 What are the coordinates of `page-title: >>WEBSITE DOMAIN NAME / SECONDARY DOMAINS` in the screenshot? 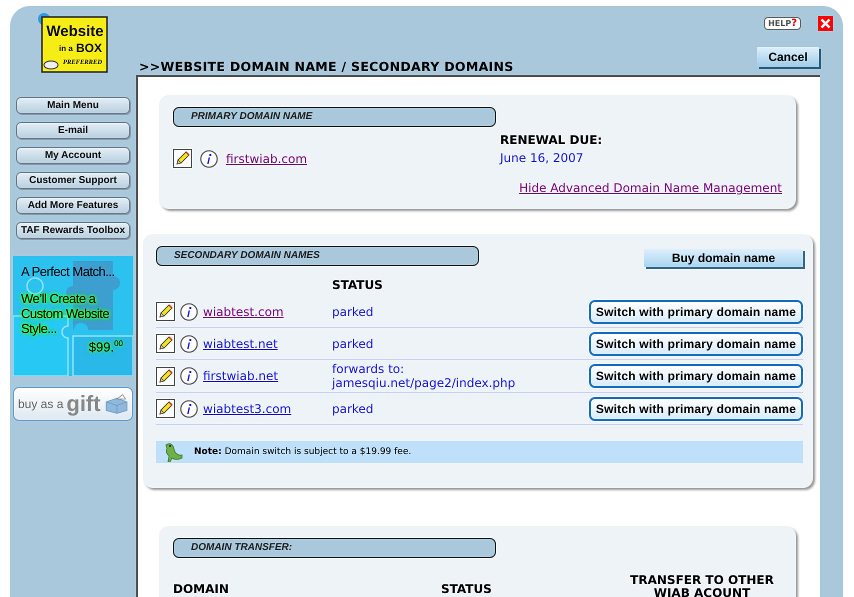 It's located at (326, 67).